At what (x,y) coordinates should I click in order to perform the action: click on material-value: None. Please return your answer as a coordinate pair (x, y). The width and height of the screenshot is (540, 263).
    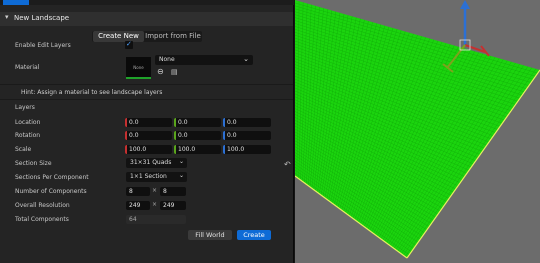
    Looking at the image, I should click on (167, 59).